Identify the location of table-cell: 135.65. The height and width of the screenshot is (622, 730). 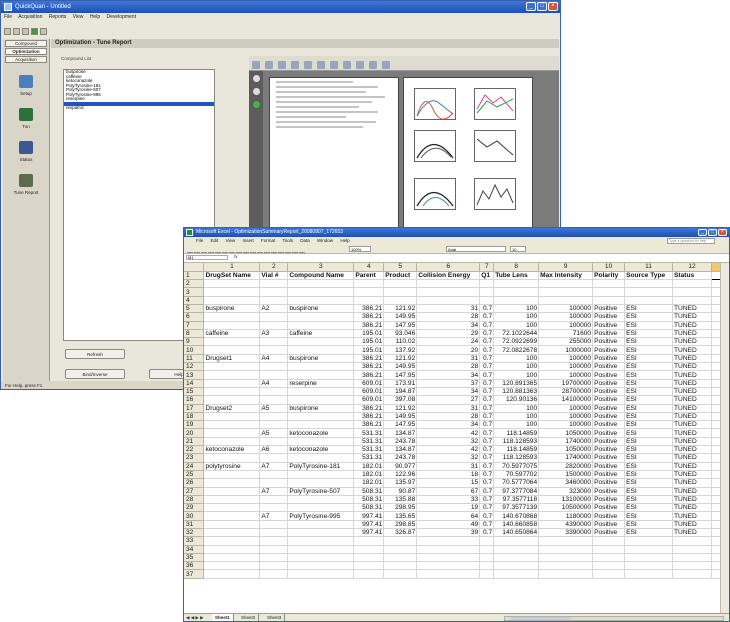
(400, 516).